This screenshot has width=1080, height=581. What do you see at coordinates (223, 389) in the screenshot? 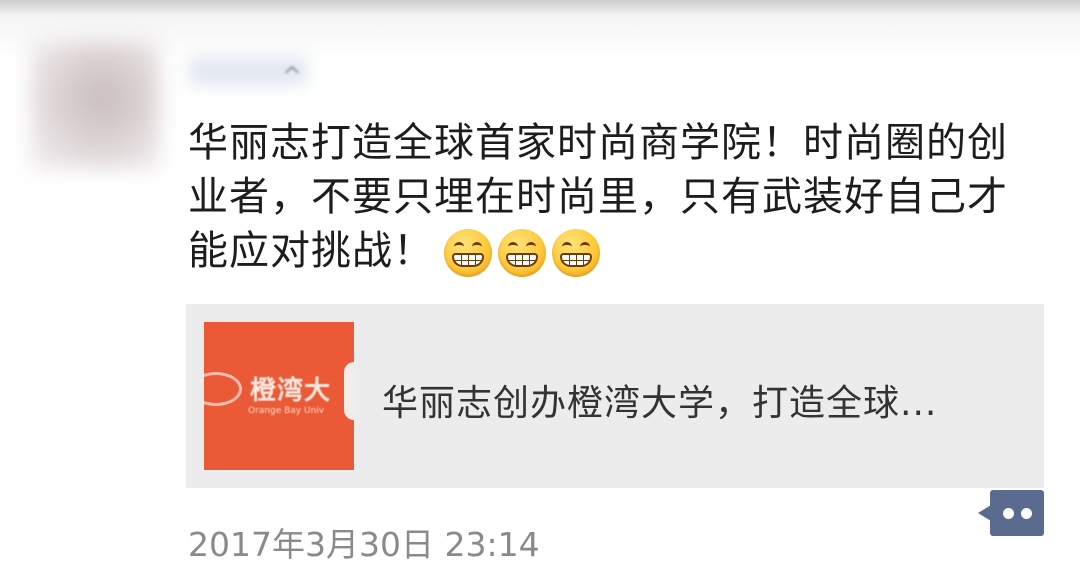
I see `logo-ring-icon` at bounding box center [223, 389].